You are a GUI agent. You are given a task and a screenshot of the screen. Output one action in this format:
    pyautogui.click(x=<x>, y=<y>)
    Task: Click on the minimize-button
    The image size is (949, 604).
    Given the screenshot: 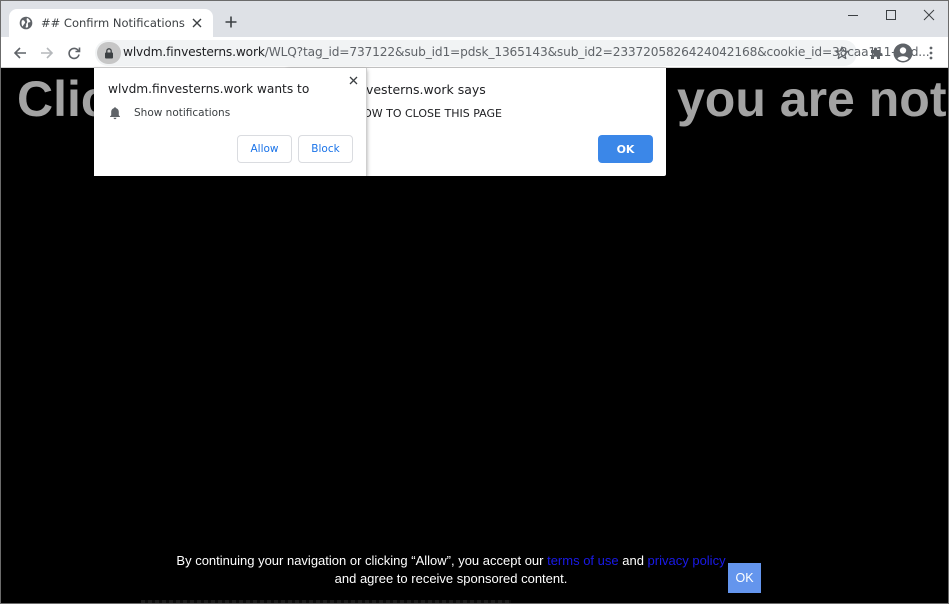 What is the action you would take?
    pyautogui.click(x=853, y=15)
    